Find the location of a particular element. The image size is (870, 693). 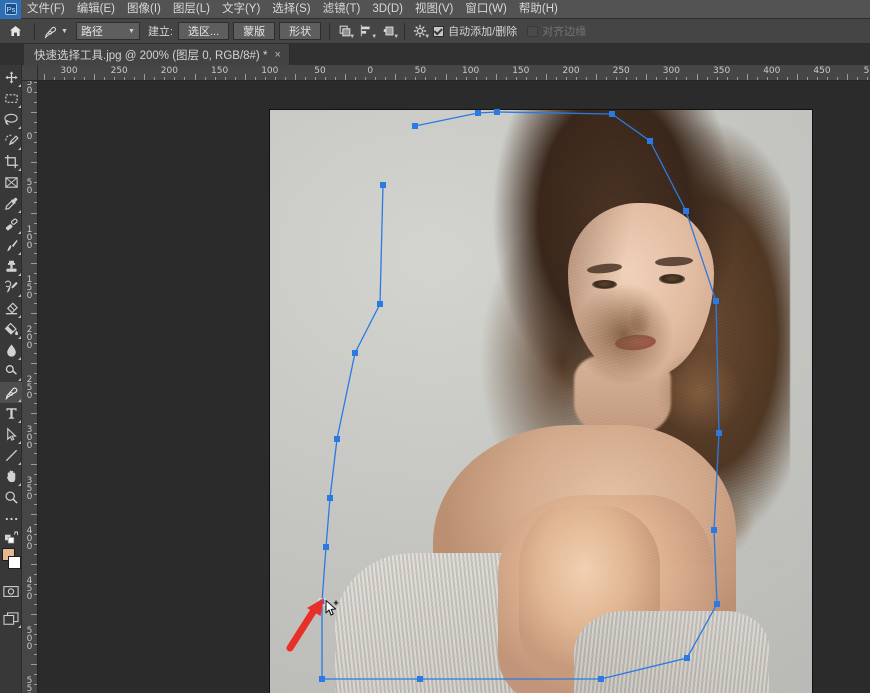

path-arrow-icon is located at coordinates (11, 434).